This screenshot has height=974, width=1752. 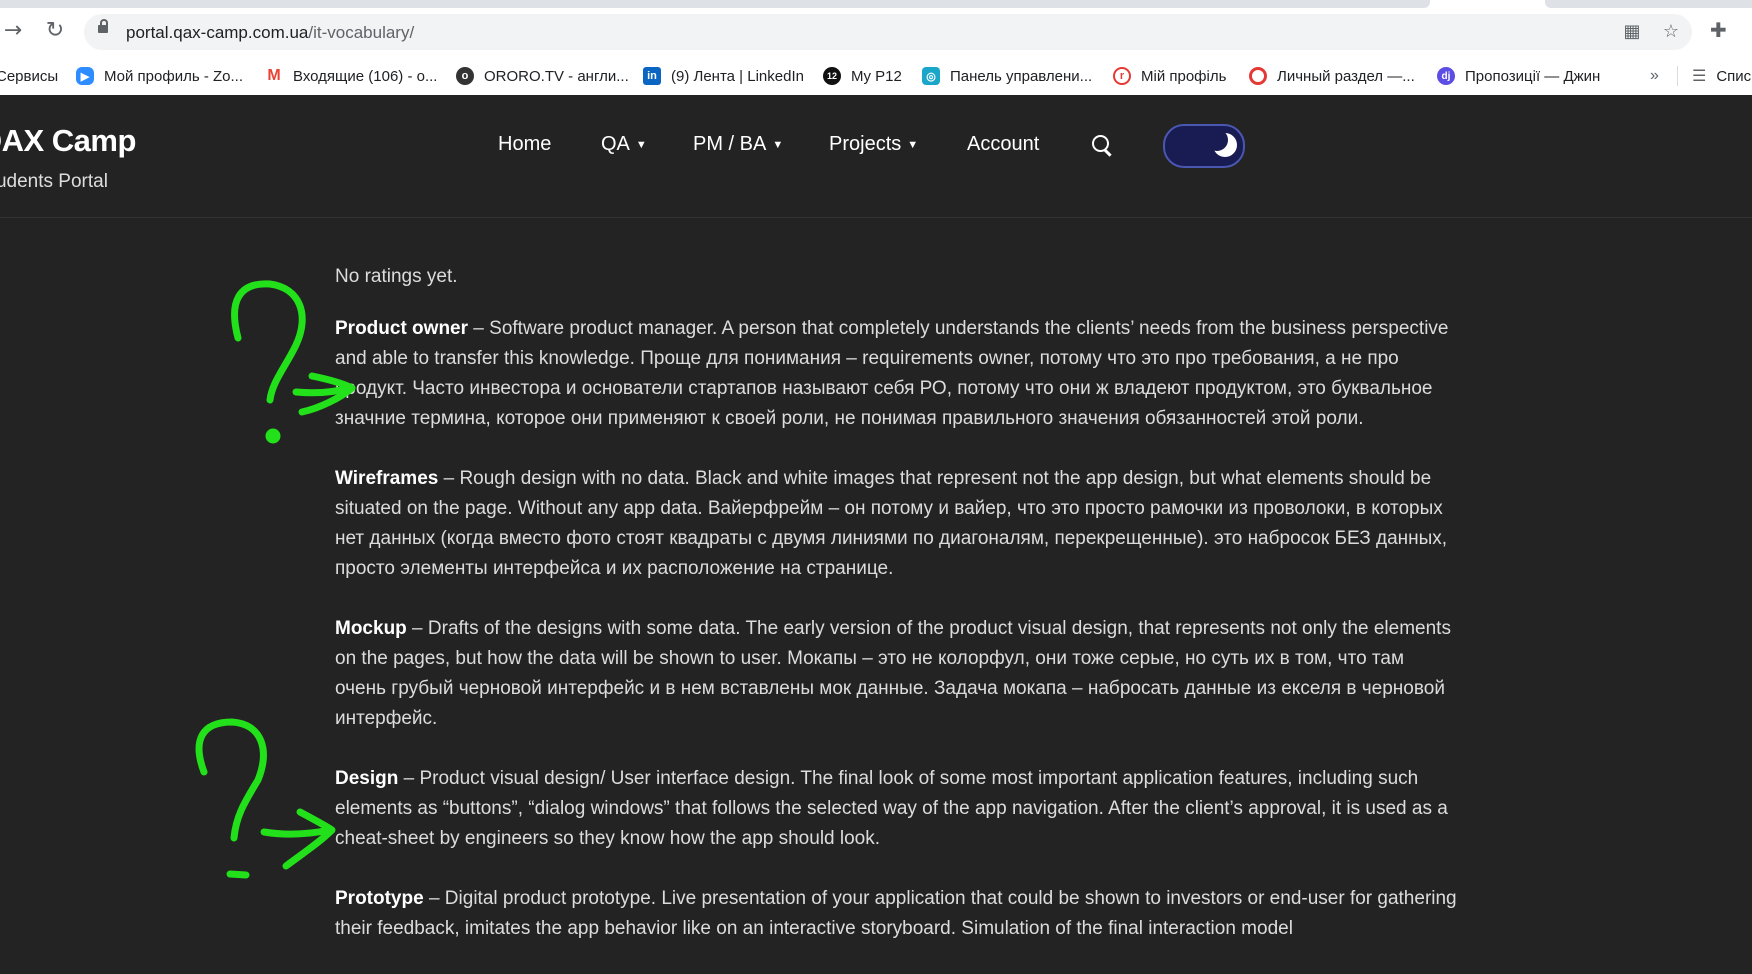 I want to click on vocab-term: Product owner, so click(x=402, y=328).